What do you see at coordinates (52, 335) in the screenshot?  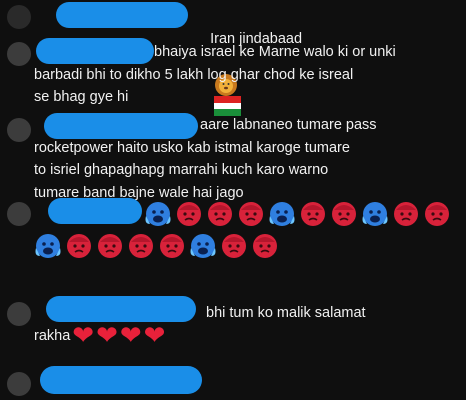 I see `comment-text-rest: rakha` at bounding box center [52, 335].